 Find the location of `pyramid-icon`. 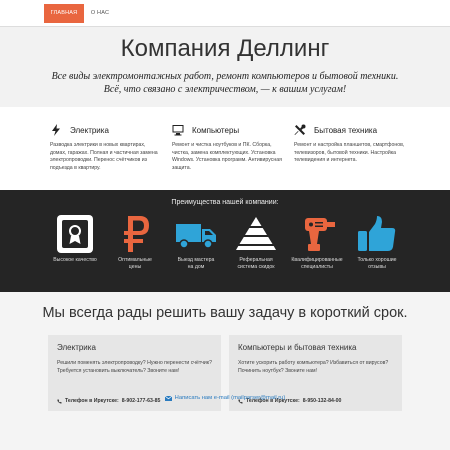

pyramid-icon is located at coordinates (256, 234).